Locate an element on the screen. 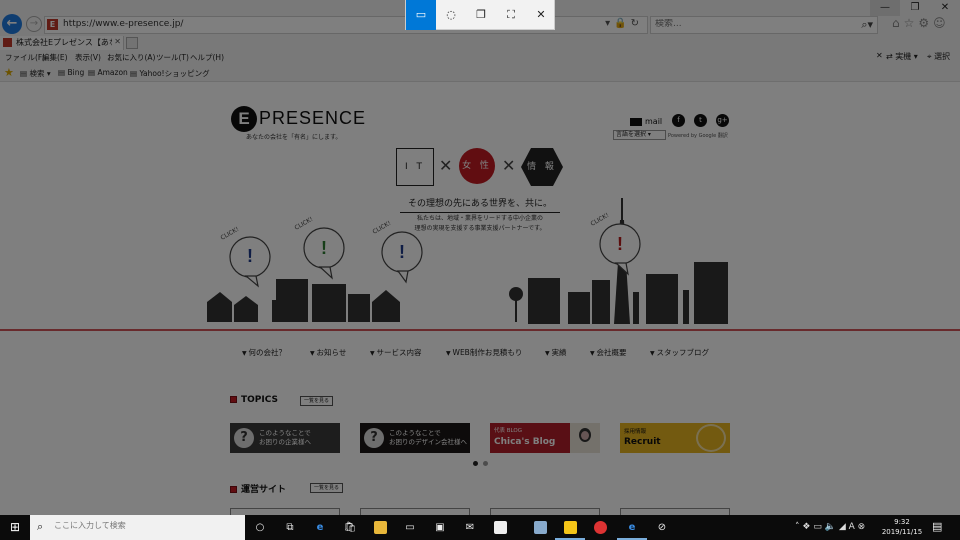 The width and height of the screenshot is (960, 540). close-snip-button: ✕ is located at coordinates (541, 15).